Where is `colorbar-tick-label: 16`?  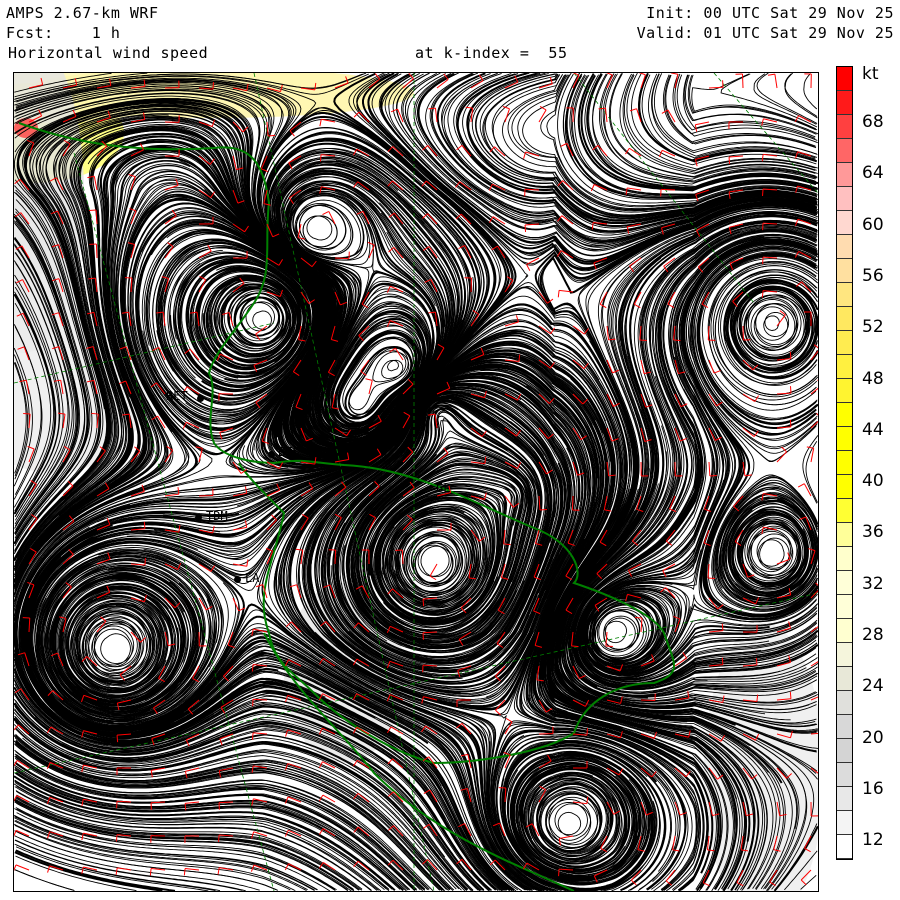 colorbar-tick-label: 16 is located at coordinates (873, 788).